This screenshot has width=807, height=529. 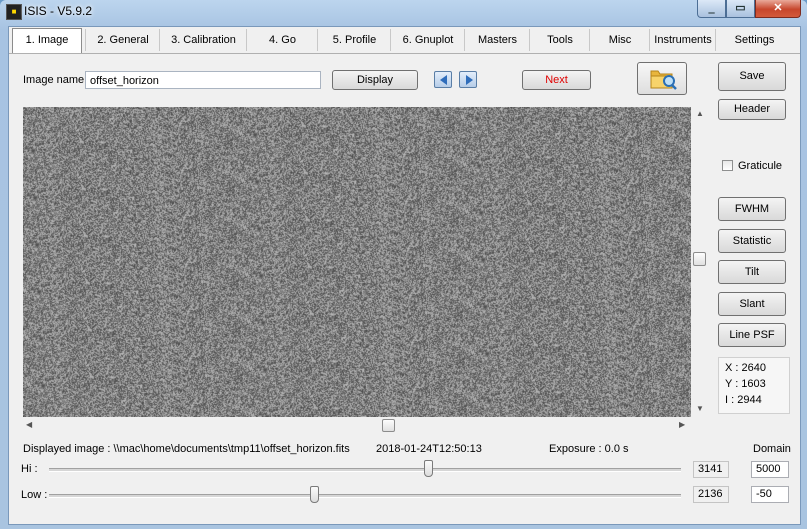 What do you see at coordinates (770, 494) in the screenshot?
I see `low-domain-input: -50` at bounding box center [770, 494].